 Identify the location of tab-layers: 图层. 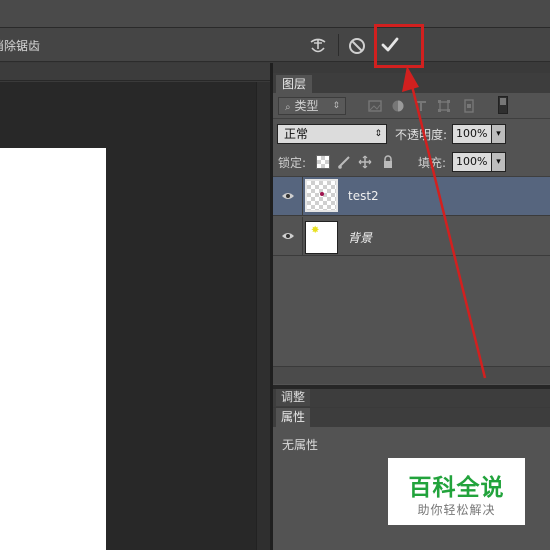
(294, 84).